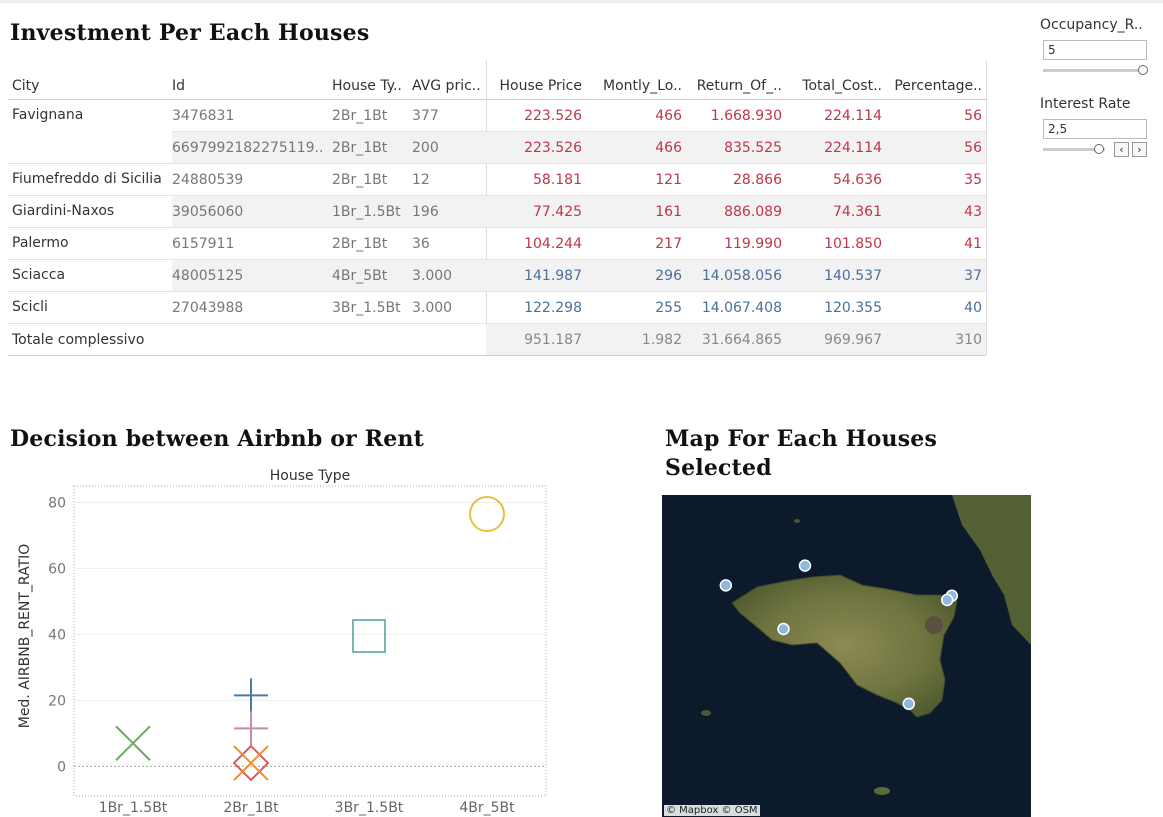 The height and width of the screenshot is (817, 1163). Describe the element at coordinates (310, 476) in the screenshot. I see `chart-title: House Type` at that location.